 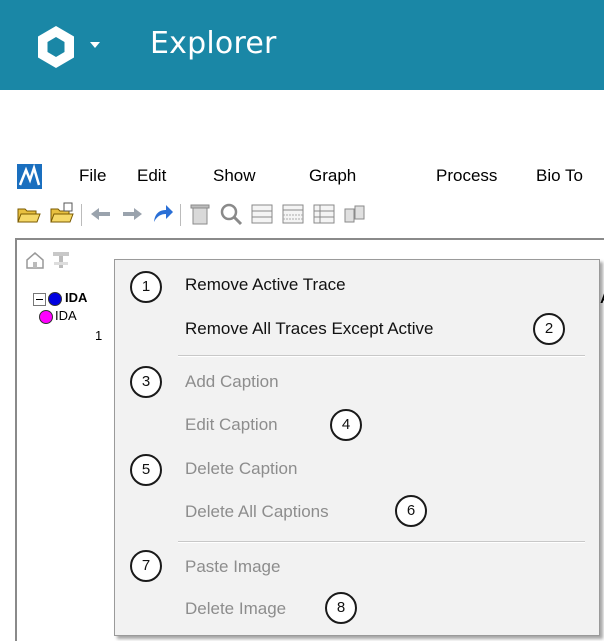 What do you see at coordinates (262, 214) in the screenshot?
I see `table-icon` at bounding box center [262, 214].